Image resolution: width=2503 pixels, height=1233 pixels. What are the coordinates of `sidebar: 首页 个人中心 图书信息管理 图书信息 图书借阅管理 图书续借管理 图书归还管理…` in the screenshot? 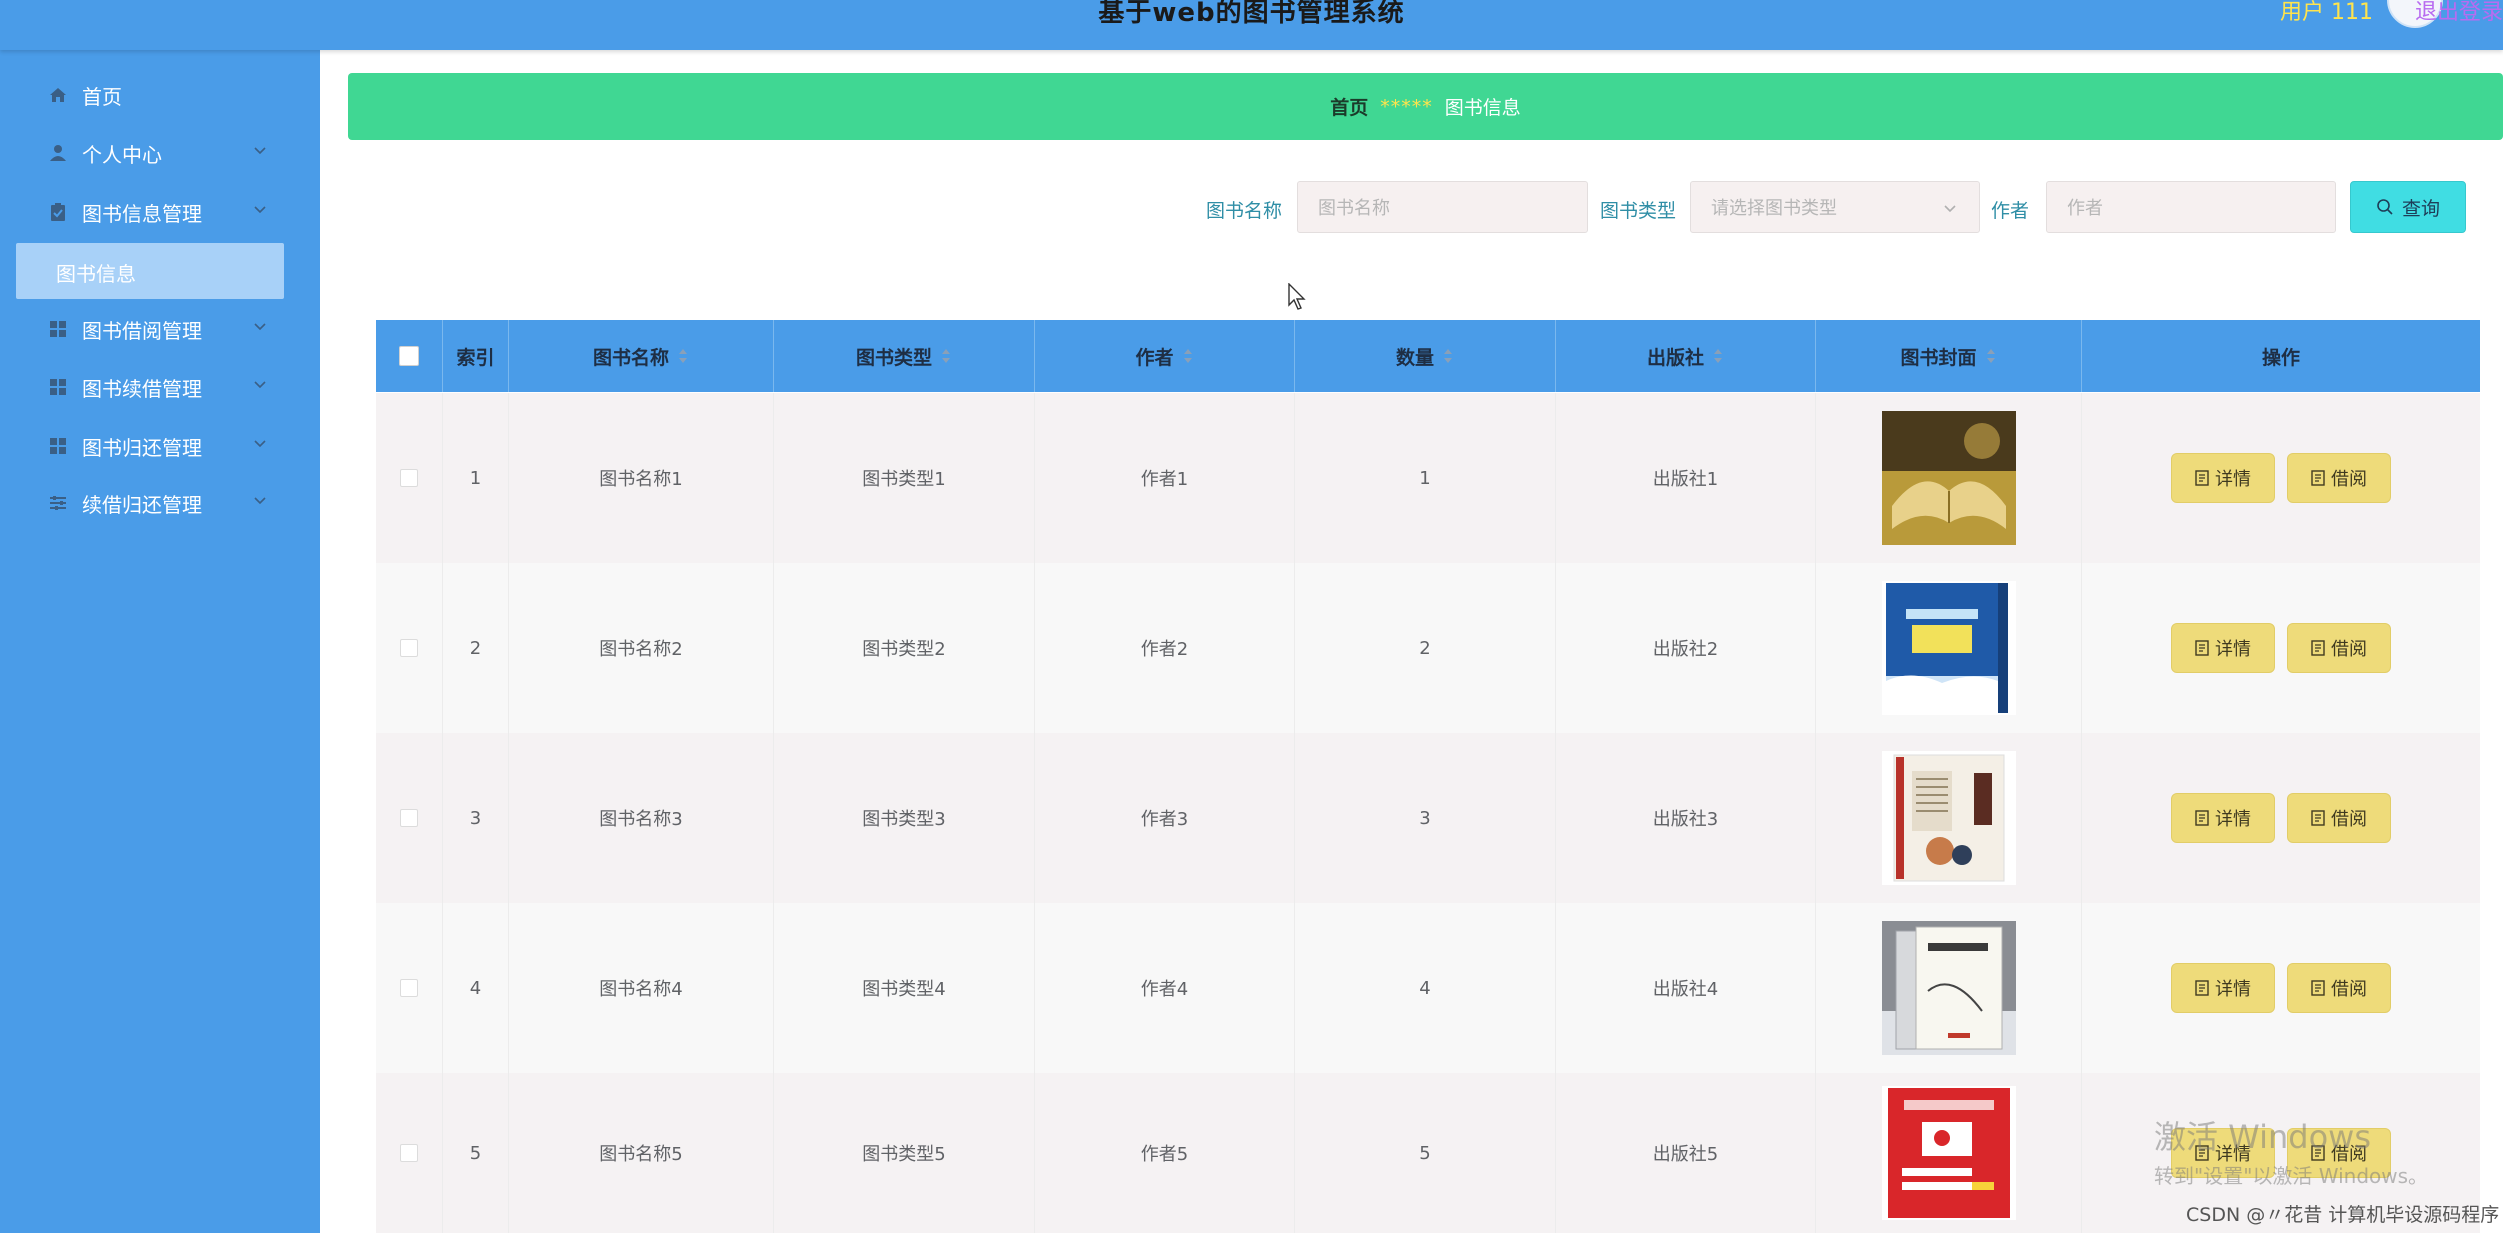 It's located at (160, 641).